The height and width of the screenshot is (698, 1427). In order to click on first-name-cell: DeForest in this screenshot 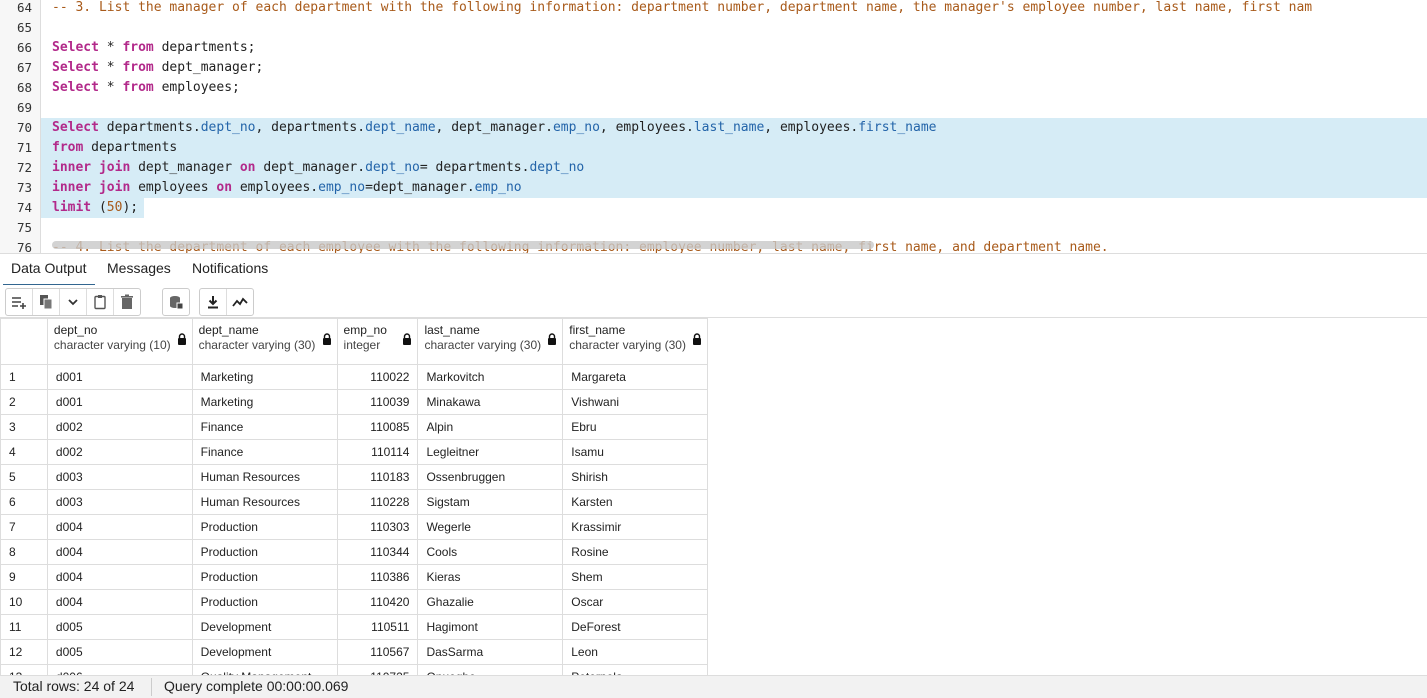, I will do `click(635, 627)`.